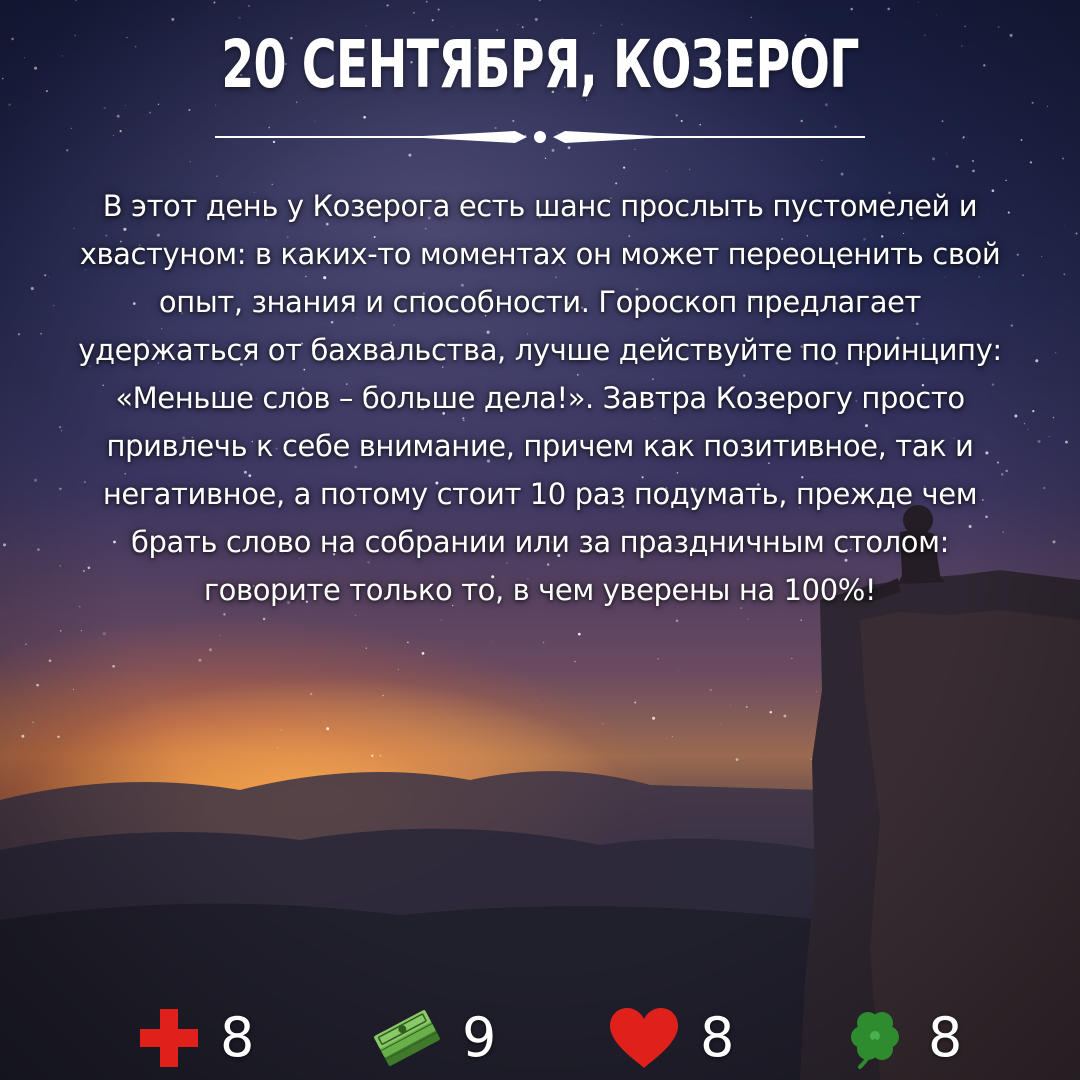  I want to click on red-cross-icon, so click(169, 1038).